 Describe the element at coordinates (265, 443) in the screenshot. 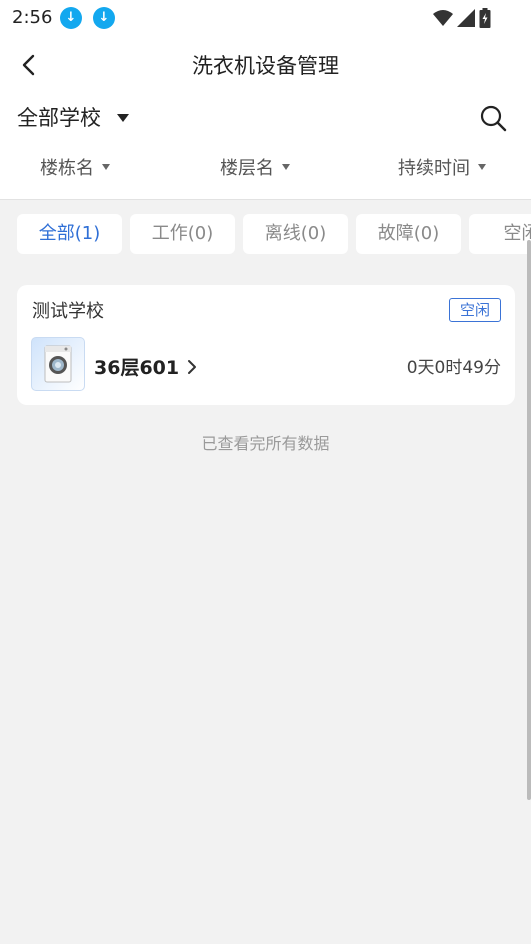

I see `end-of-list-text: 已查看完所有数据` at that location.